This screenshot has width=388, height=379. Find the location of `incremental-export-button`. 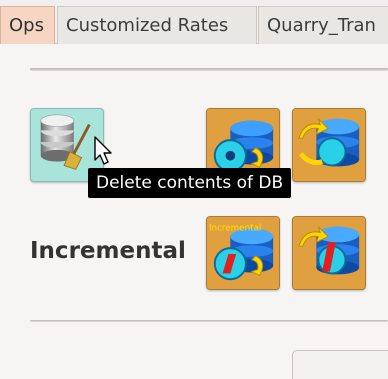

incremental-export-button is located at coordinates (329, 253).